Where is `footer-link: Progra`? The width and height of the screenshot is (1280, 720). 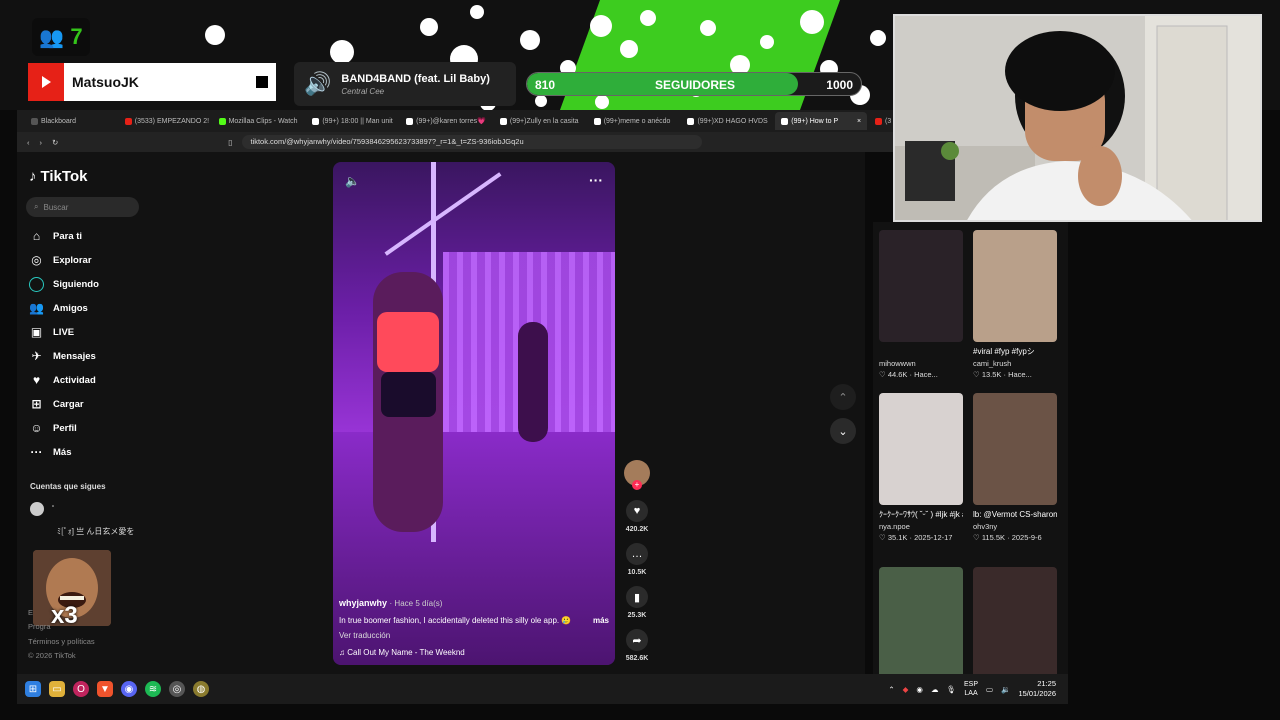 footer-link: Progra is located at coordinates (39, 626).